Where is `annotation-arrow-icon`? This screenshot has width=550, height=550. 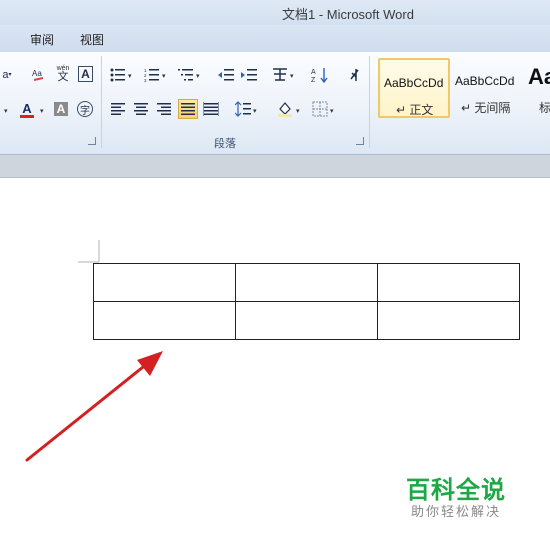 annotation-arrow-icon is located at coordinates (94, 406).